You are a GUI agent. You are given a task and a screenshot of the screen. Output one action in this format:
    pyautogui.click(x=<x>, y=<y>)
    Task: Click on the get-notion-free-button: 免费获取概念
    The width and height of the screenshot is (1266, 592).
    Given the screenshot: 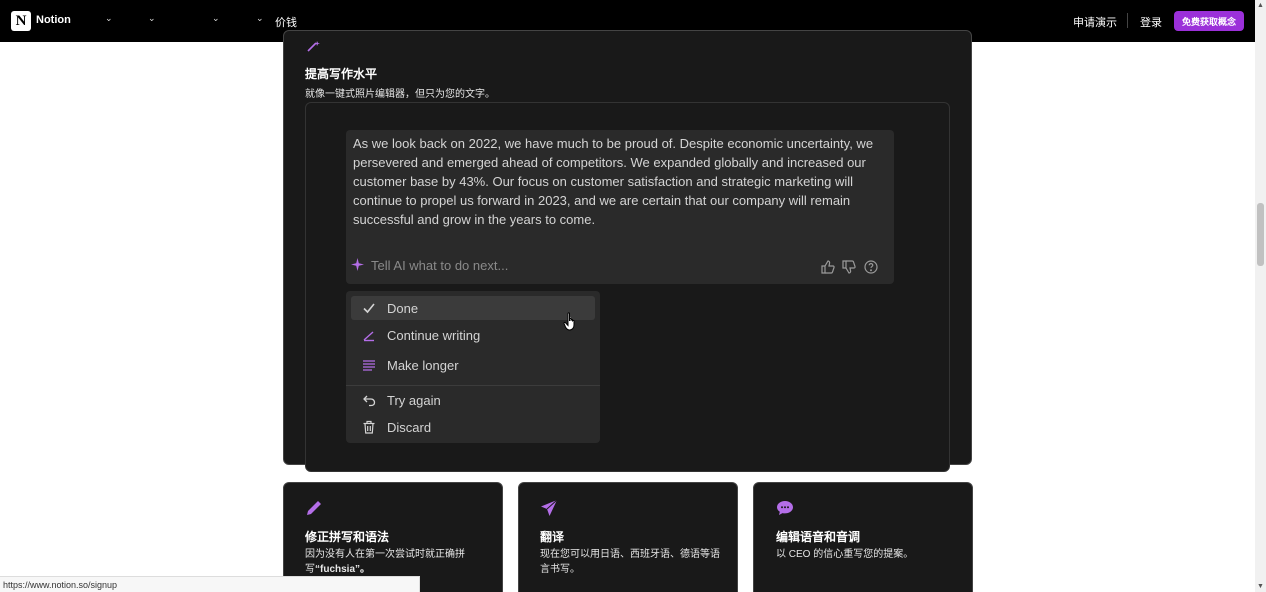 What is the action you would take?
    pyautogui.click(x=1209, y=21)
    